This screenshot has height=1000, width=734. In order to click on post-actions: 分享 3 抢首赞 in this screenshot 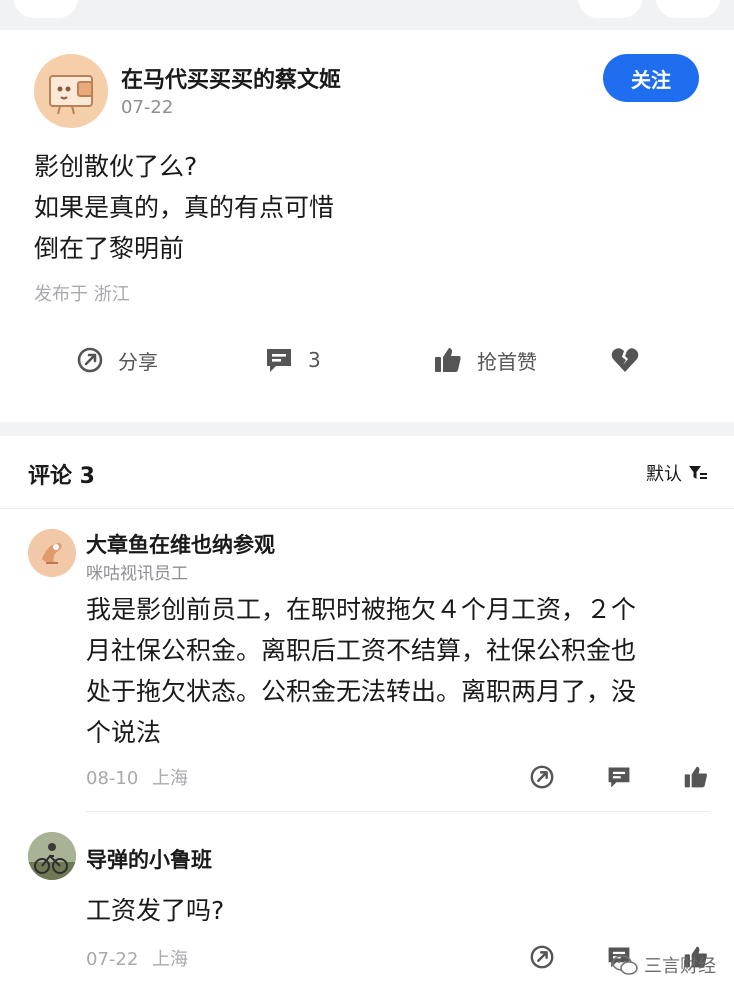, I will do `click(367, 360)`.